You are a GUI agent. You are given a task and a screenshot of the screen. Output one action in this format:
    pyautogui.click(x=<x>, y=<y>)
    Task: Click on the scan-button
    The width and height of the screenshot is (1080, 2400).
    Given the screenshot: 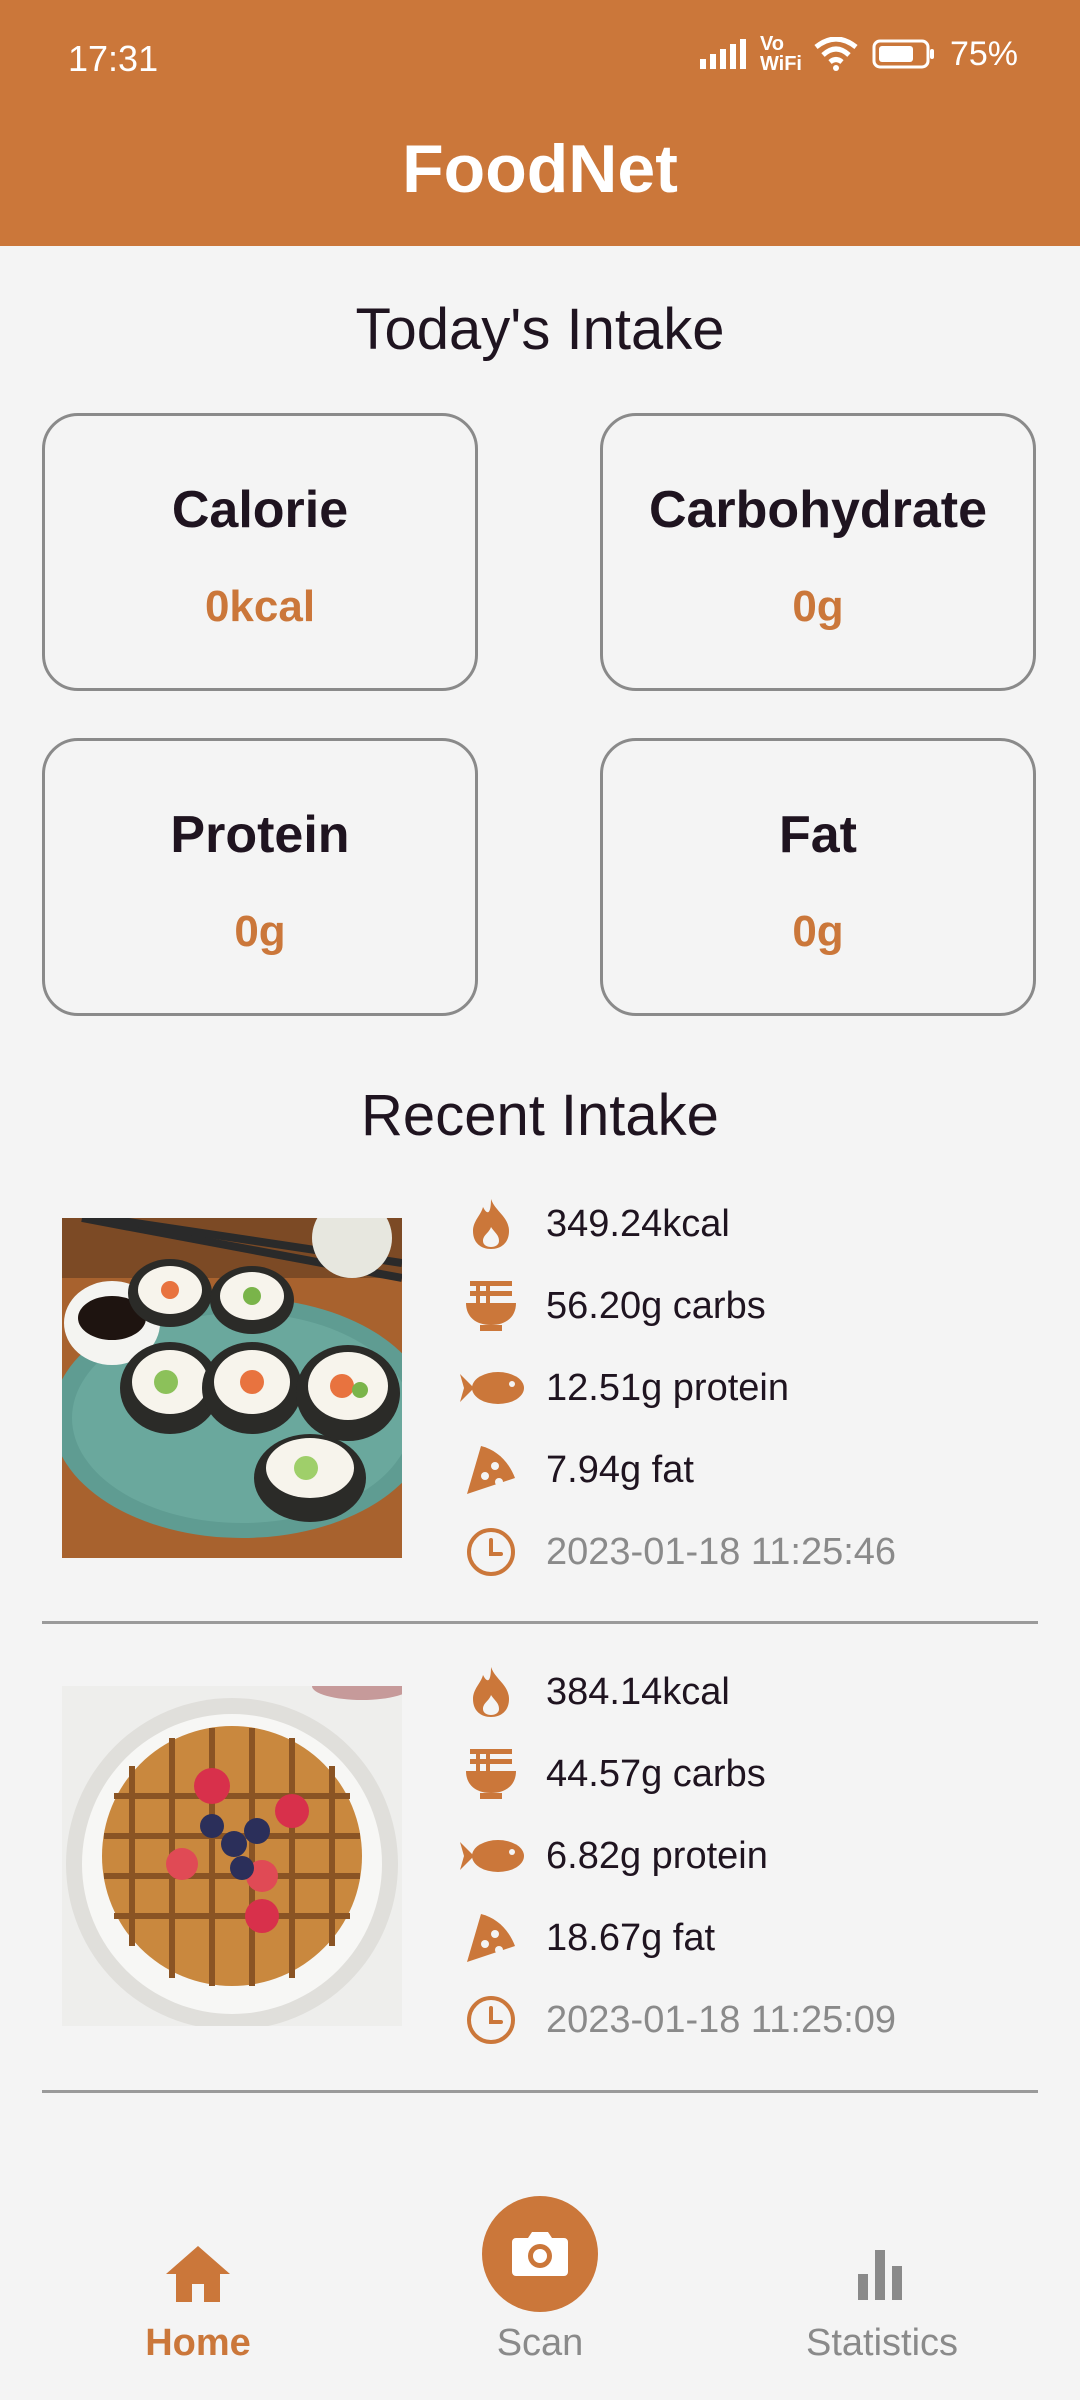 What is the action you would take?
    pyautogui.click(x=540, y=2254)
    